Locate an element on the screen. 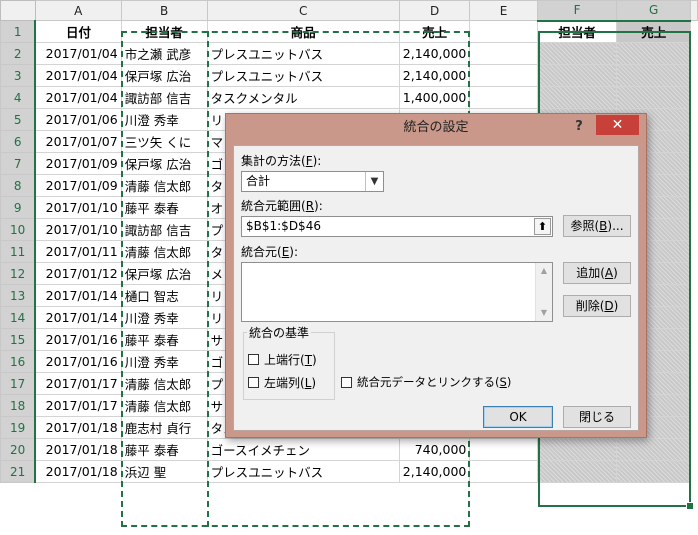  column-header-c: C is located at coordinates (303, 10).